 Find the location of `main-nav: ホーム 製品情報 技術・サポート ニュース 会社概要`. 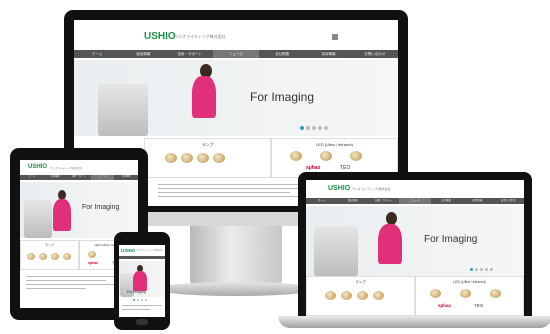

main-nav: ホーム 製品情報 技術・サポート ニュース 会社概要 is located at coordinates (79, 177).